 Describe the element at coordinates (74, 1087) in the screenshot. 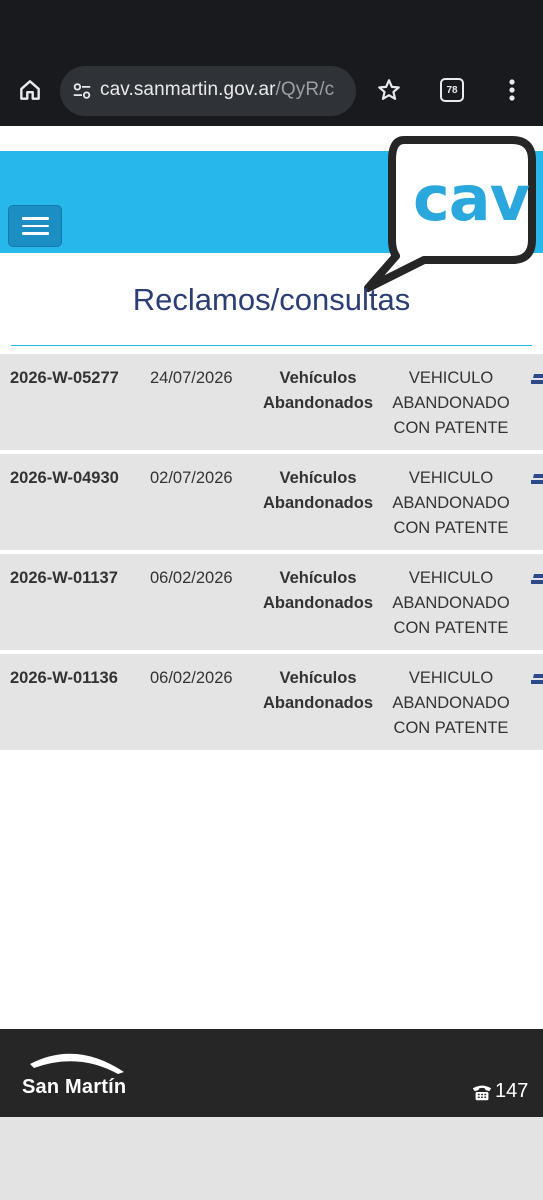

I see `san-martin-logo-text: San Martín` at that location.